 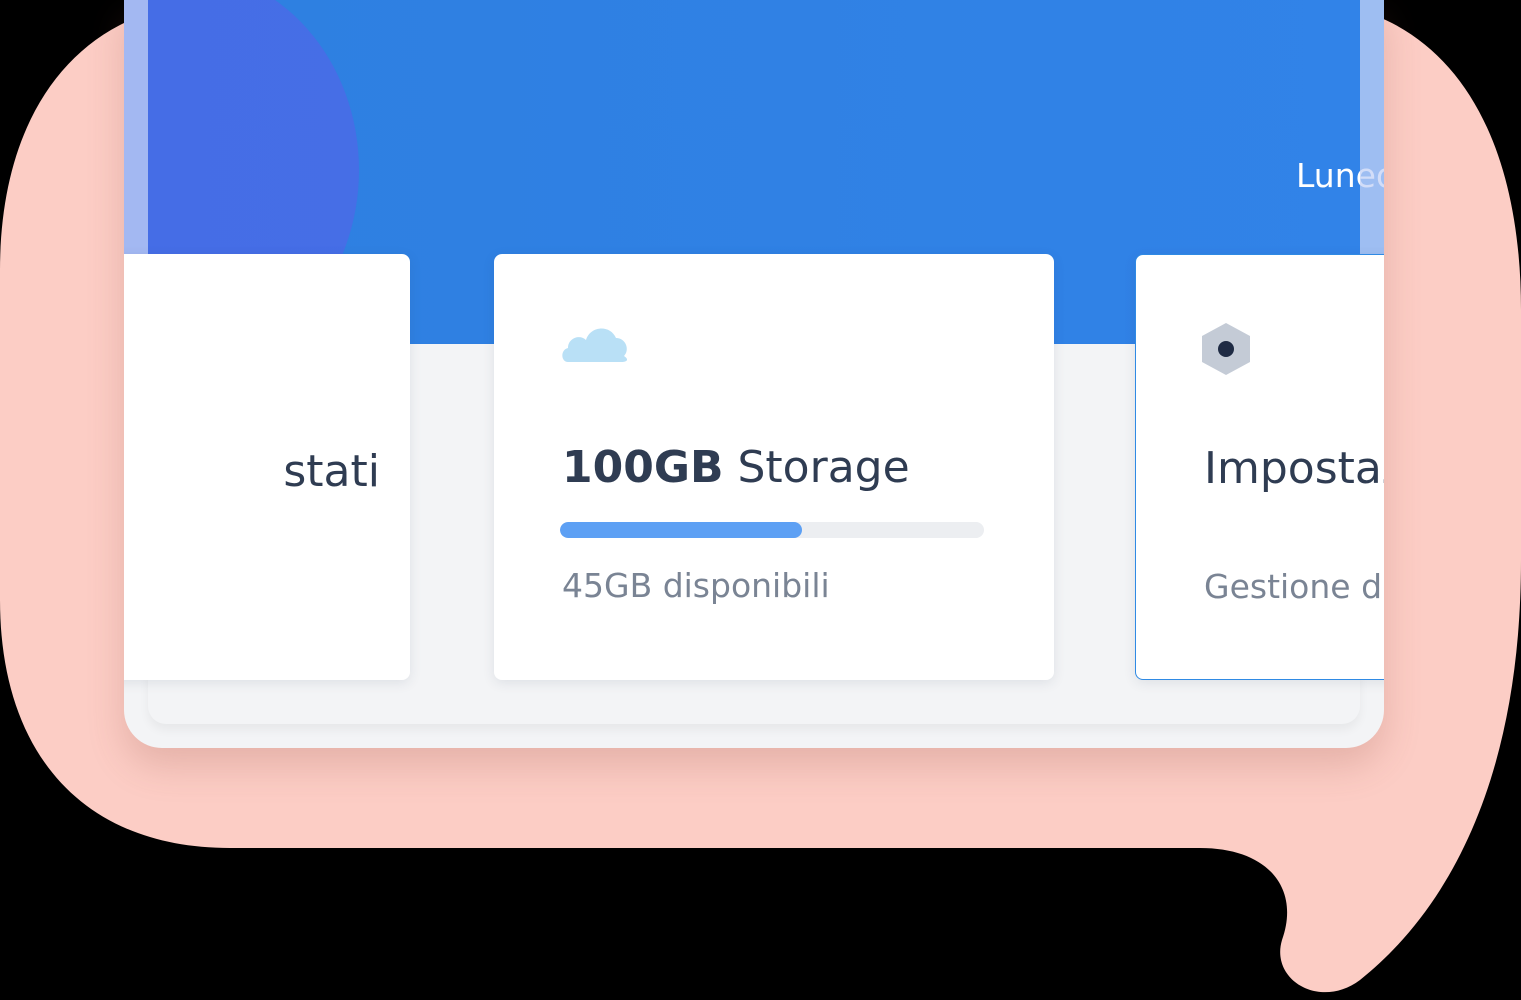 I want to click on storage-available-text: 45GB disponibili, so click(x=696, y=585).